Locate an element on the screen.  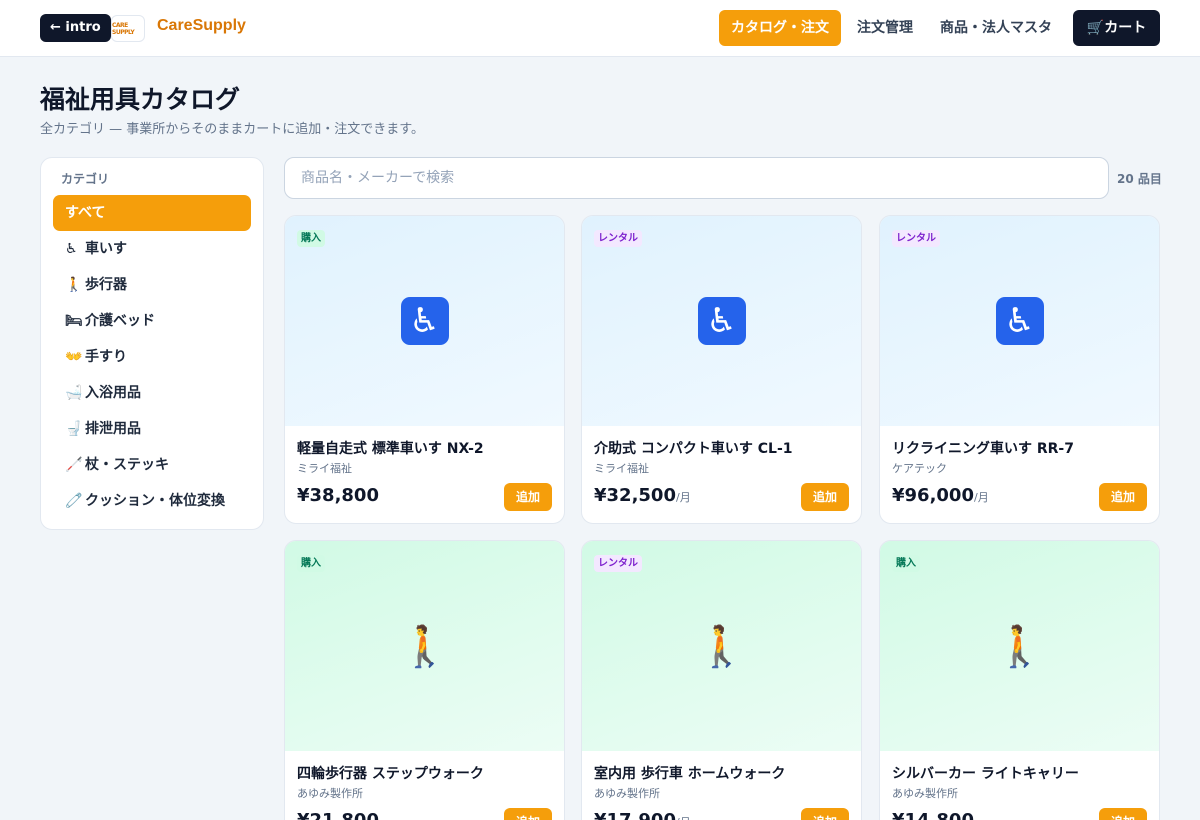
category-label: 車いす is located at coordinates (106, 249).